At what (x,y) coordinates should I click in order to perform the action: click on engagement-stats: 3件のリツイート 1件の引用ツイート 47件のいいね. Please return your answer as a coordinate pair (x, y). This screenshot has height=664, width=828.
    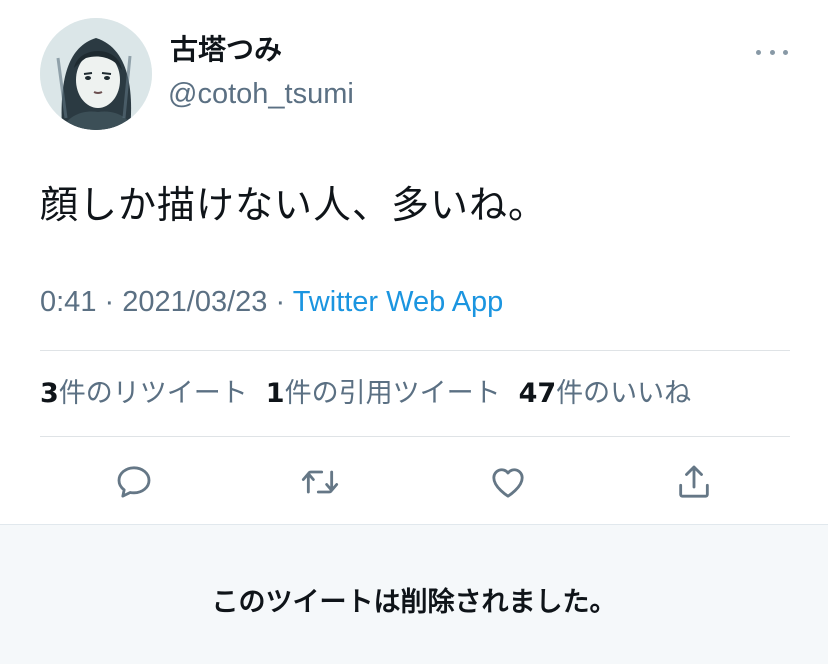
    Looking at the image, I should click on (365, 394).